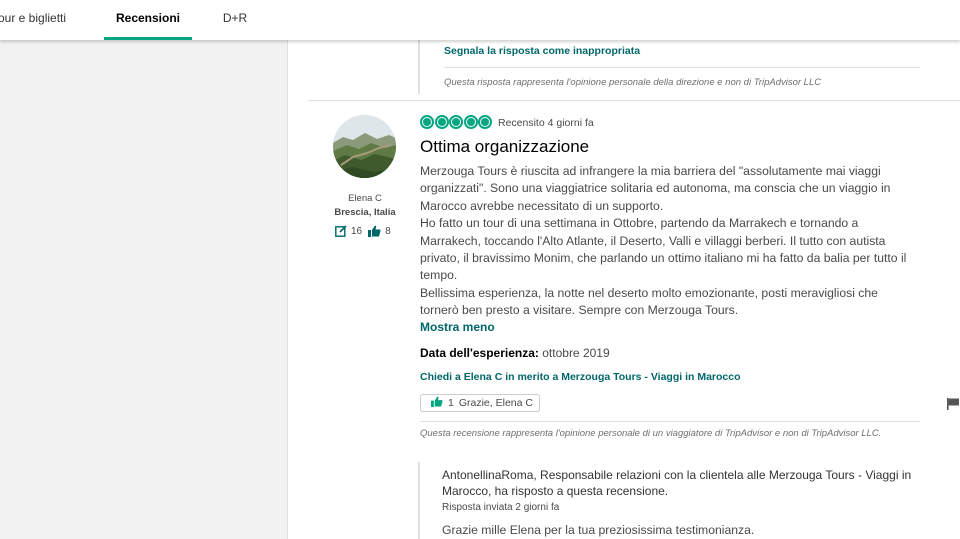  I want to click on reply-date: Risposta inviata 2 giorni fa, so click(501, 507).